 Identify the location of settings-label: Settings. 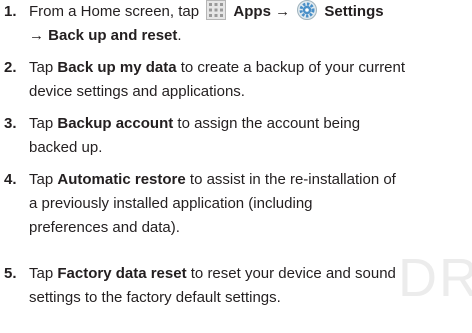
(354, 11).